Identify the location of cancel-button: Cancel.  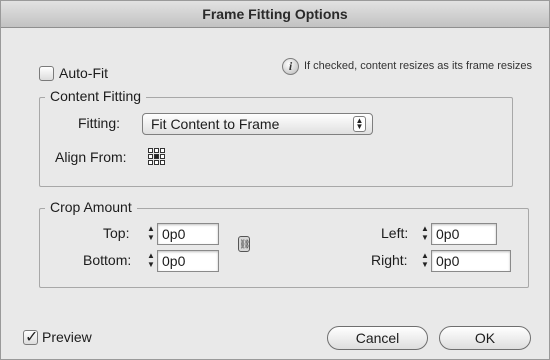
(377, 338).